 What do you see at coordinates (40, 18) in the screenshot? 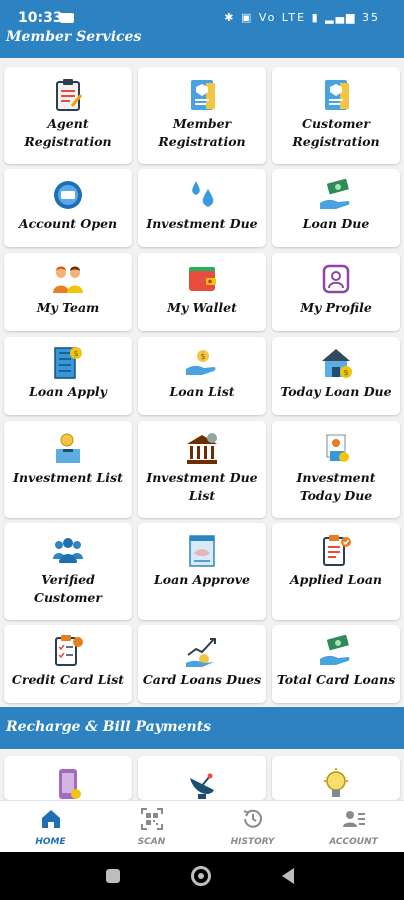
I see `status-time: 10:33` at bounding box center [40, 18].